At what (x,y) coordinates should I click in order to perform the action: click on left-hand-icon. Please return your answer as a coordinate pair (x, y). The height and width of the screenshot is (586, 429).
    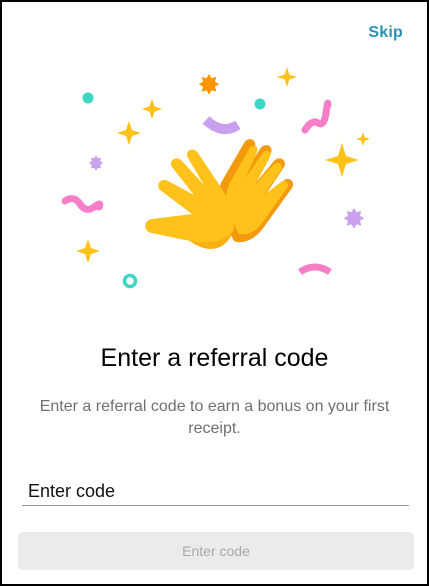
    Looking at the image, I should click on (189, 199).